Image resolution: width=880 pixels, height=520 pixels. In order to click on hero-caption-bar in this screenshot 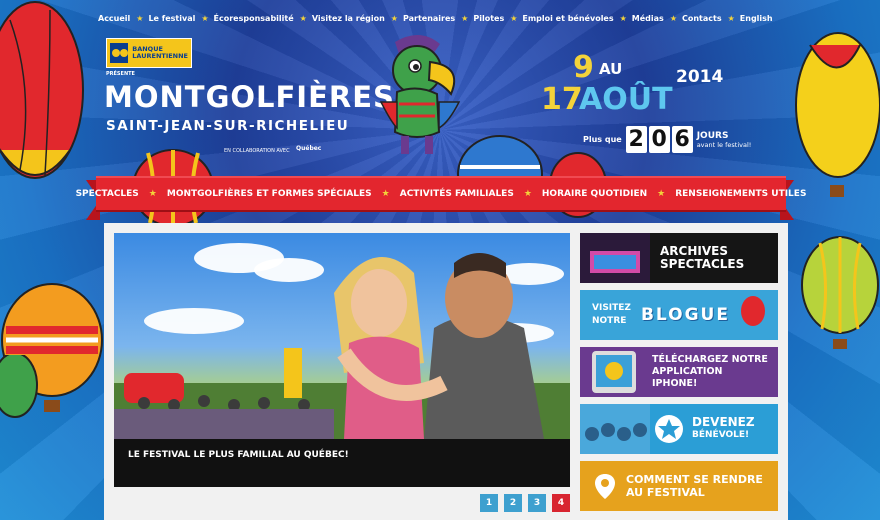, I will do `click(342, 463)`.